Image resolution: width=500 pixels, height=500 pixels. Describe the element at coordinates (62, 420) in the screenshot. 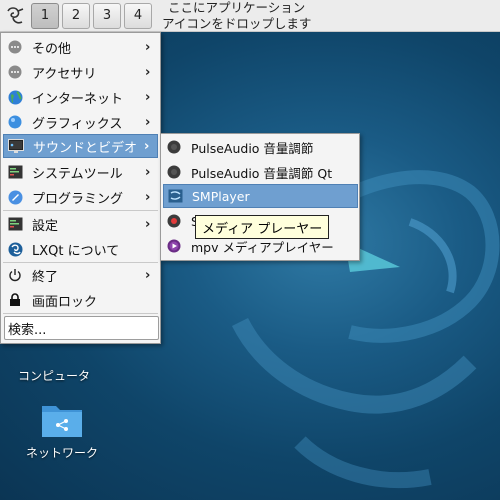

I see `network-folder-icon` at that location.